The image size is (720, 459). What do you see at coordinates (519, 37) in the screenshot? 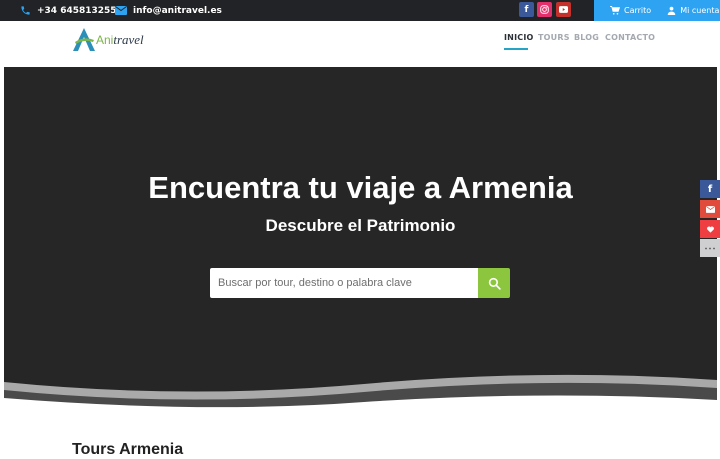
I see `nav-inicio: INICIO` at bounding box center [519, 37].